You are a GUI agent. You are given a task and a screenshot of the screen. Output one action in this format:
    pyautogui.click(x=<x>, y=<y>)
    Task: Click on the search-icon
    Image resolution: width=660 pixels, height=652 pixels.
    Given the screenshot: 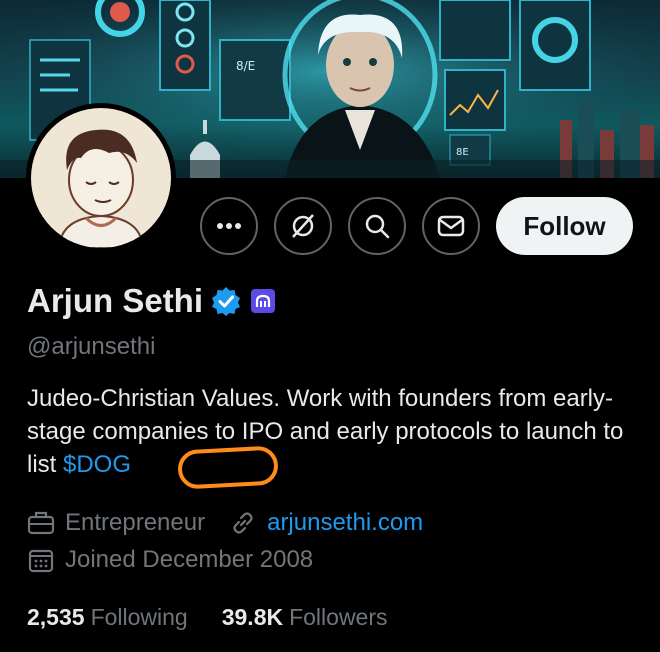 What is the action you would take?
    pyautogui.click(x=377, y=226)
    